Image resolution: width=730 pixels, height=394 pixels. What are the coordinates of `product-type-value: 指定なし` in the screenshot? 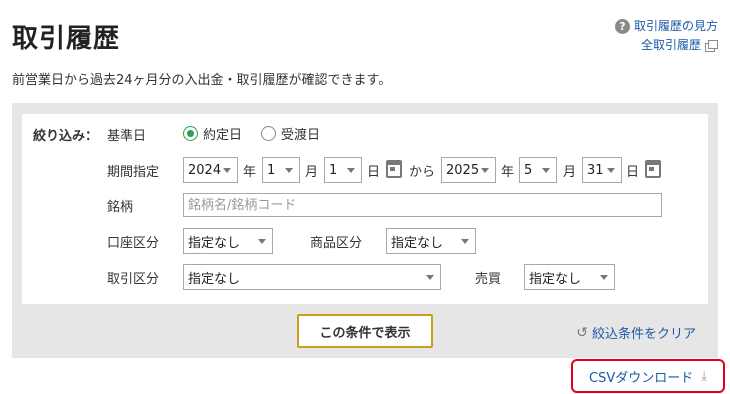 It's located at (417, 243).